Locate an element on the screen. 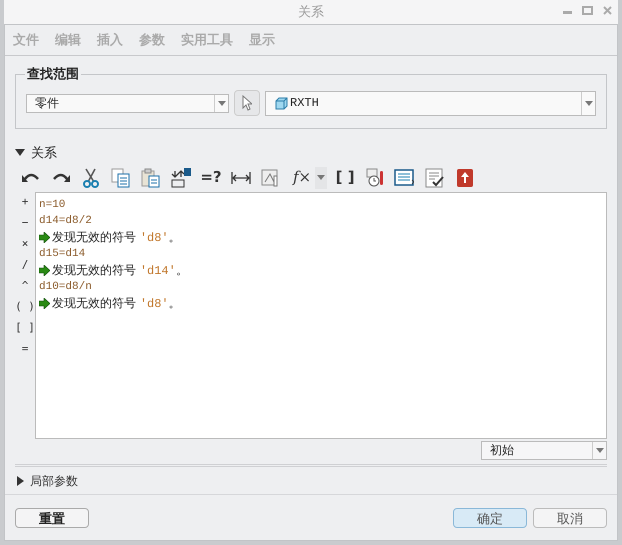 The width and height of the screenshot is (622, 545). operator-button: / is located at coordinates (25, 264).